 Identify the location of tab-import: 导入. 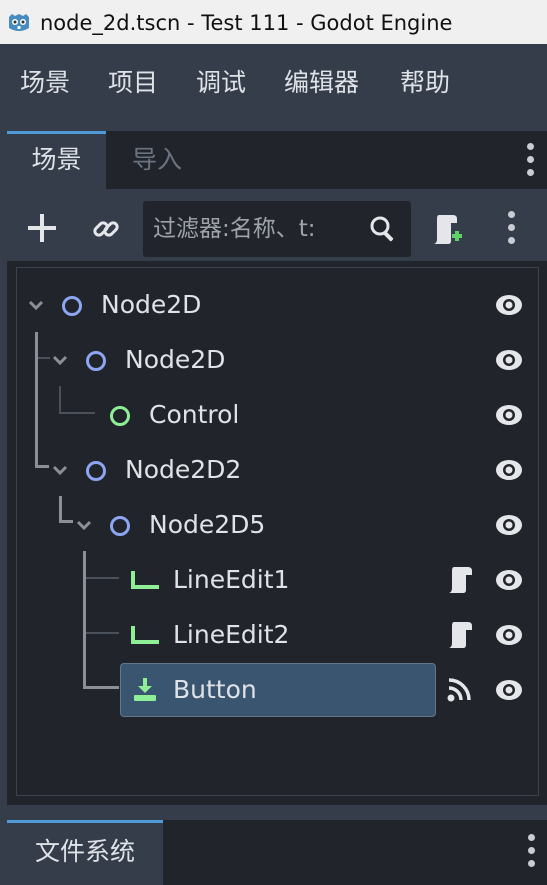
(157, 160).